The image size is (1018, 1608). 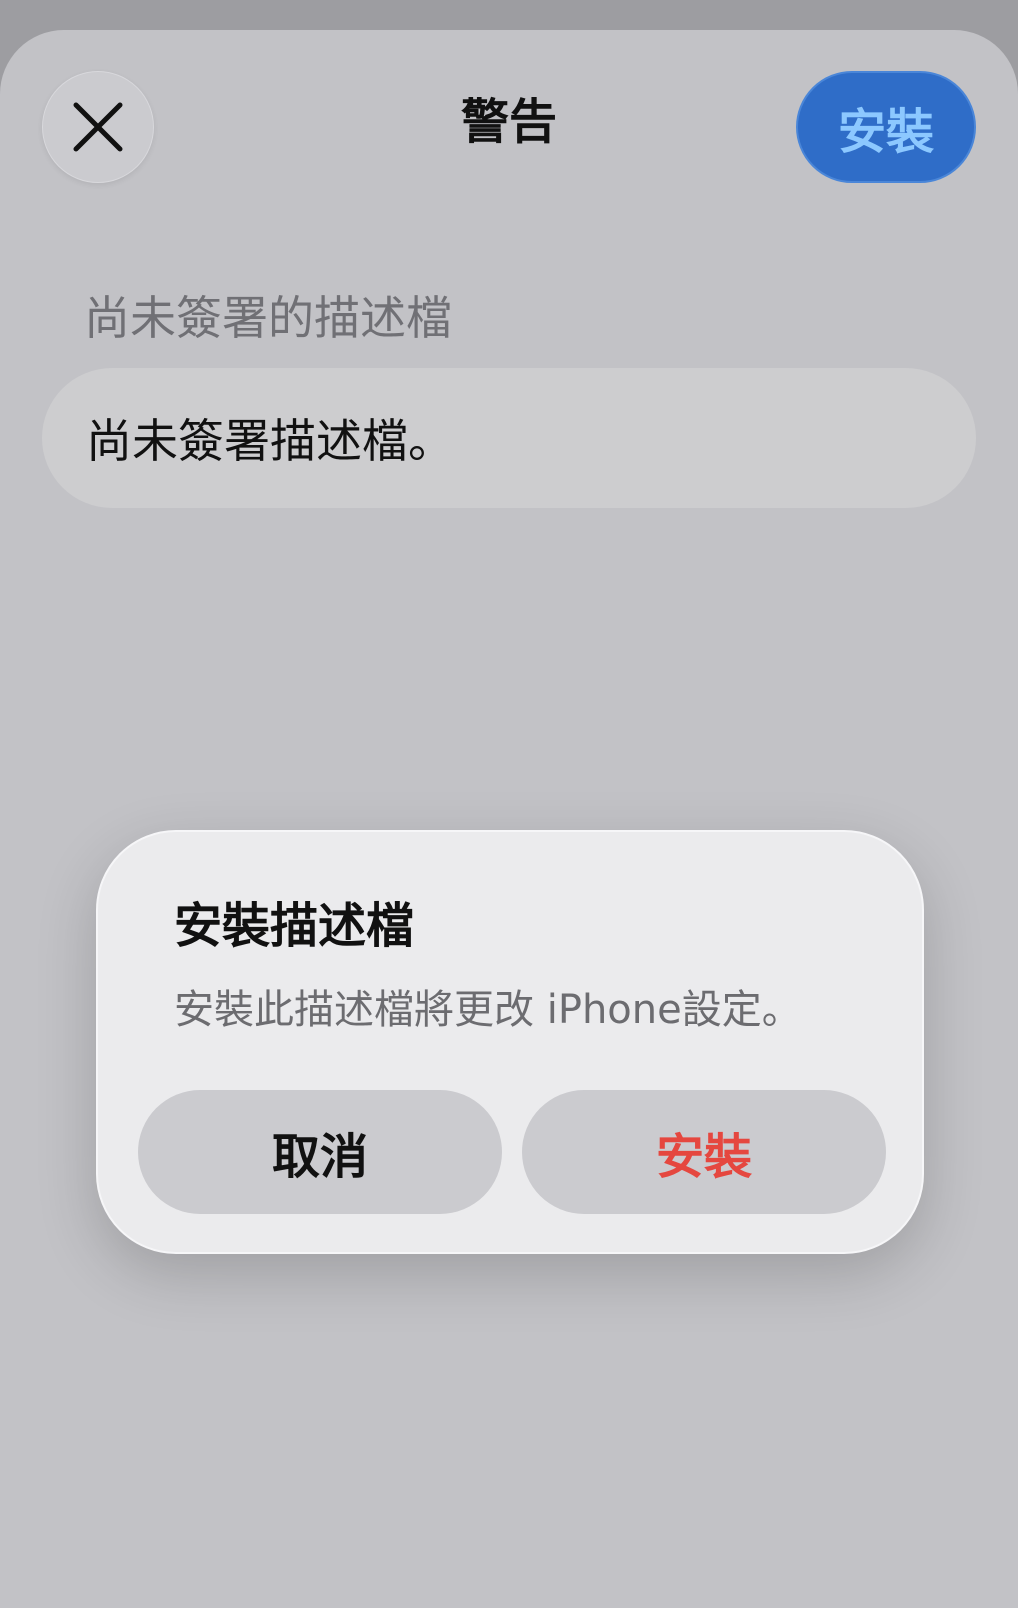 I want to click on alert-title: 安裝描述檔, so click(x=294, y=926).